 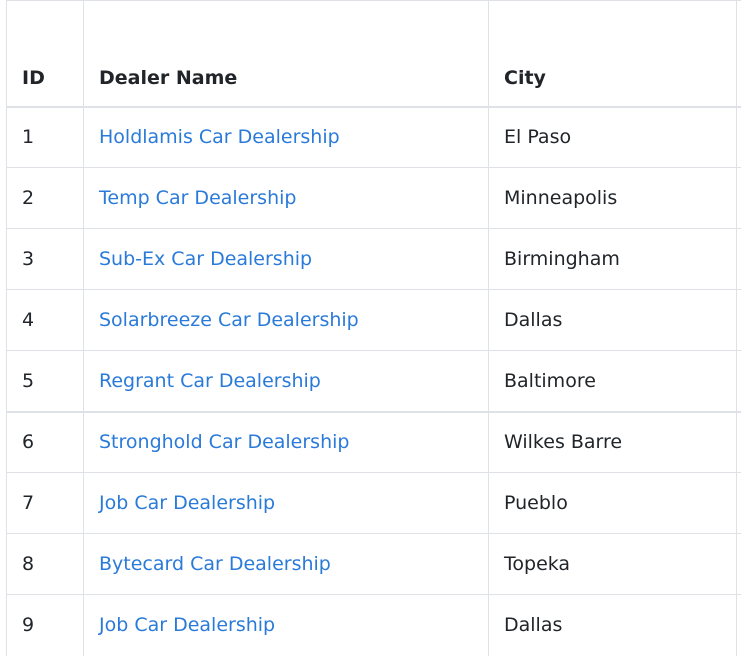 What do you see at coordinates (612, 503) in the screenshot?
I see `cell-city: Pueblo` at bounding box center [612, 503].